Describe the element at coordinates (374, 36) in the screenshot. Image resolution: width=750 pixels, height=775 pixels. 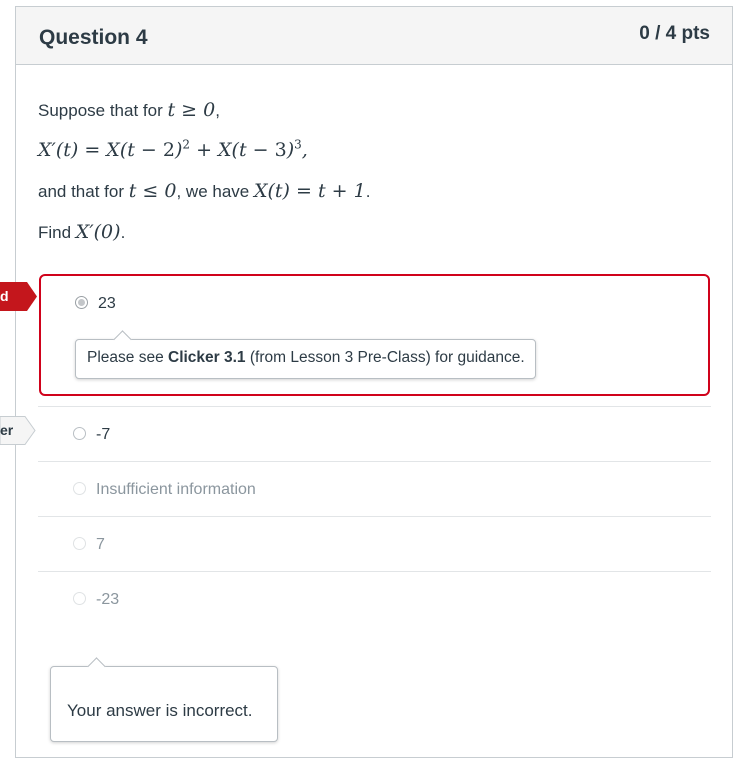
I see `question-header: Question 4 0 / 4 pts` at that location.